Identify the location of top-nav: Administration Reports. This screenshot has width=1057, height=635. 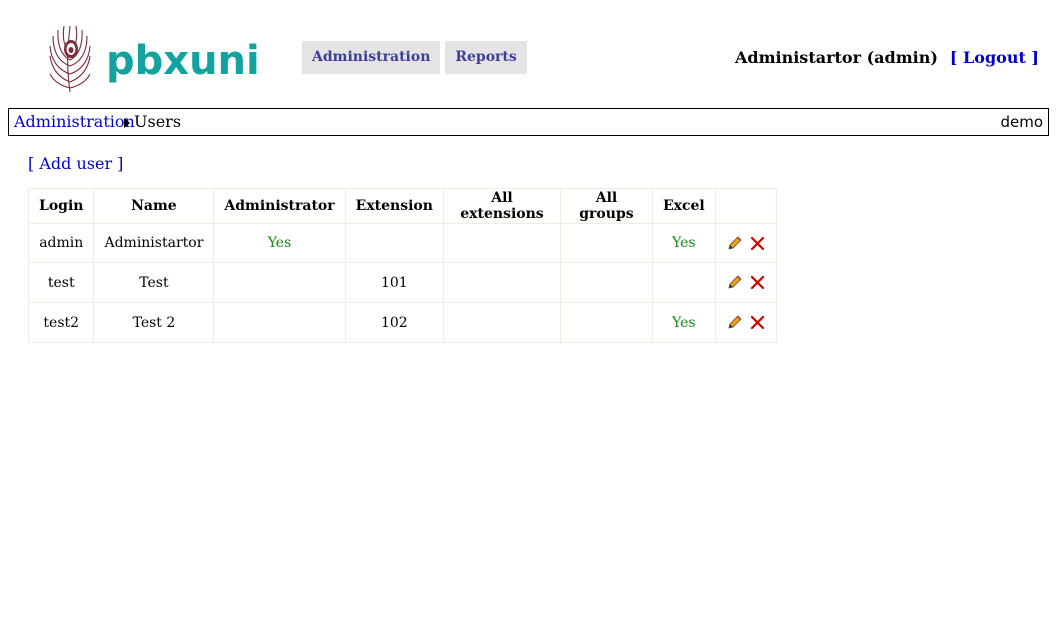
(414, 57).